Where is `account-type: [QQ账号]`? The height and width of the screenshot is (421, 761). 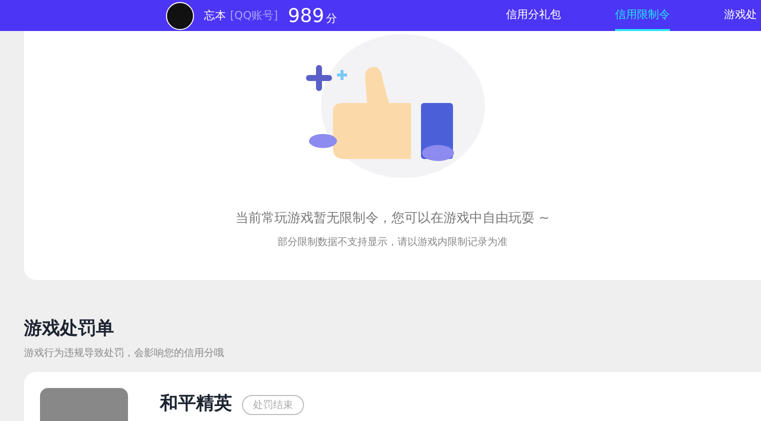
account-type: [QQ账号] is located at coordinates (254, 15).